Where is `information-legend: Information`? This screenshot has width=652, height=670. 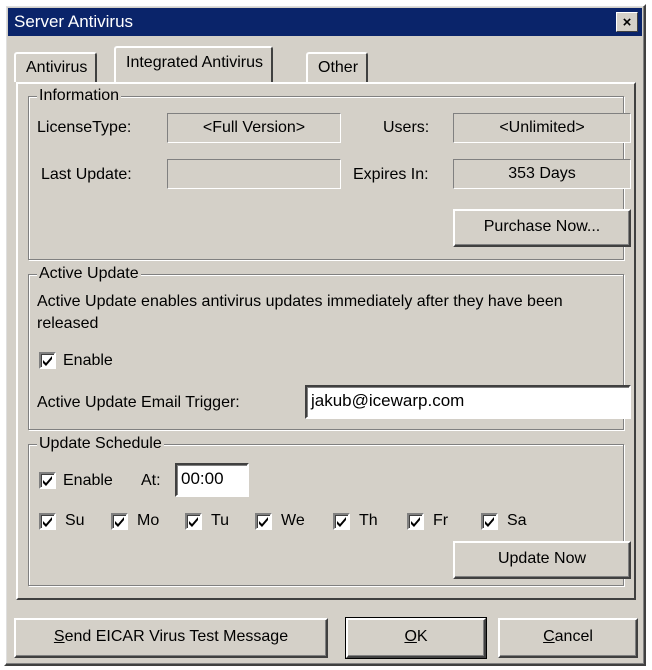 information-legend: Information is located at coordinates (79, 96).